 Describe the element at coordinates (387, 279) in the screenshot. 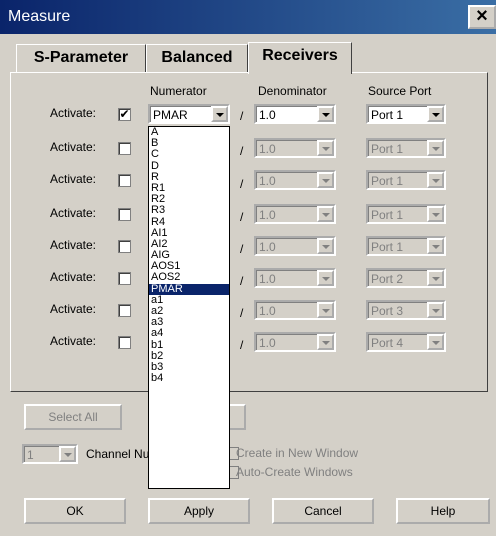

I see `port-value: Port 2` at that location.